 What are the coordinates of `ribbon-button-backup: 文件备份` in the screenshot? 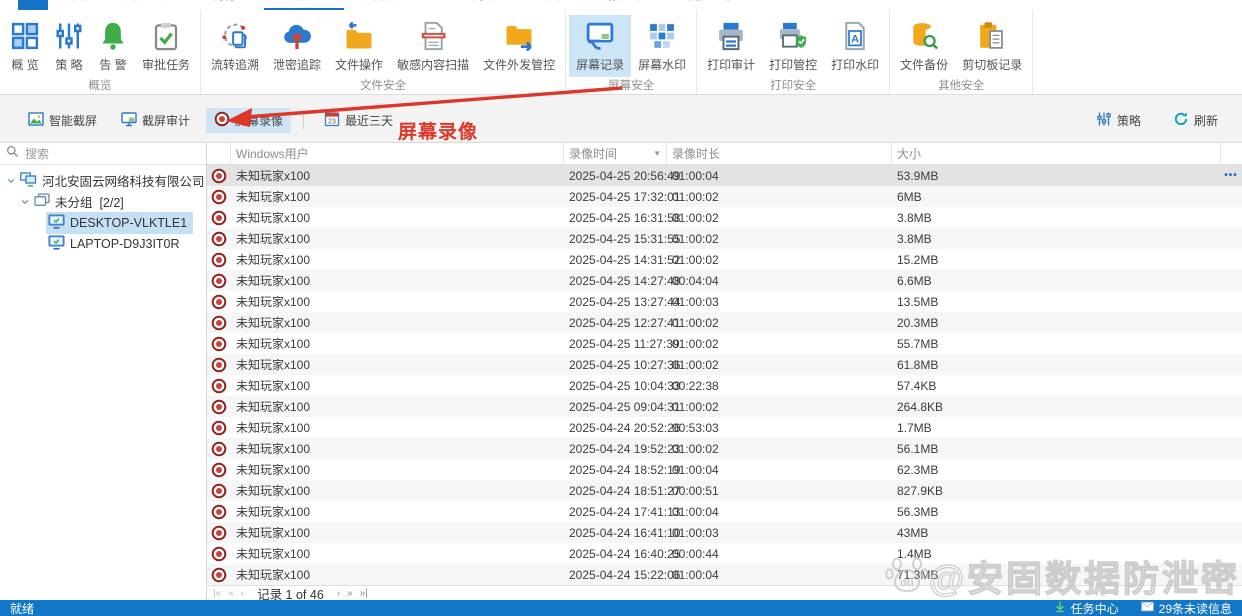 It's located at (924, 46).